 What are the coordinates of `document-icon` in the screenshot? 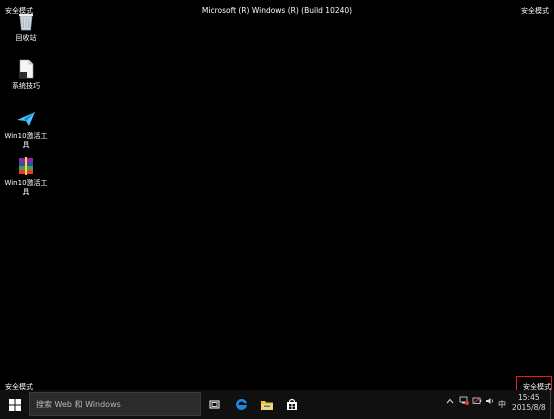 It's located at (26, 69).